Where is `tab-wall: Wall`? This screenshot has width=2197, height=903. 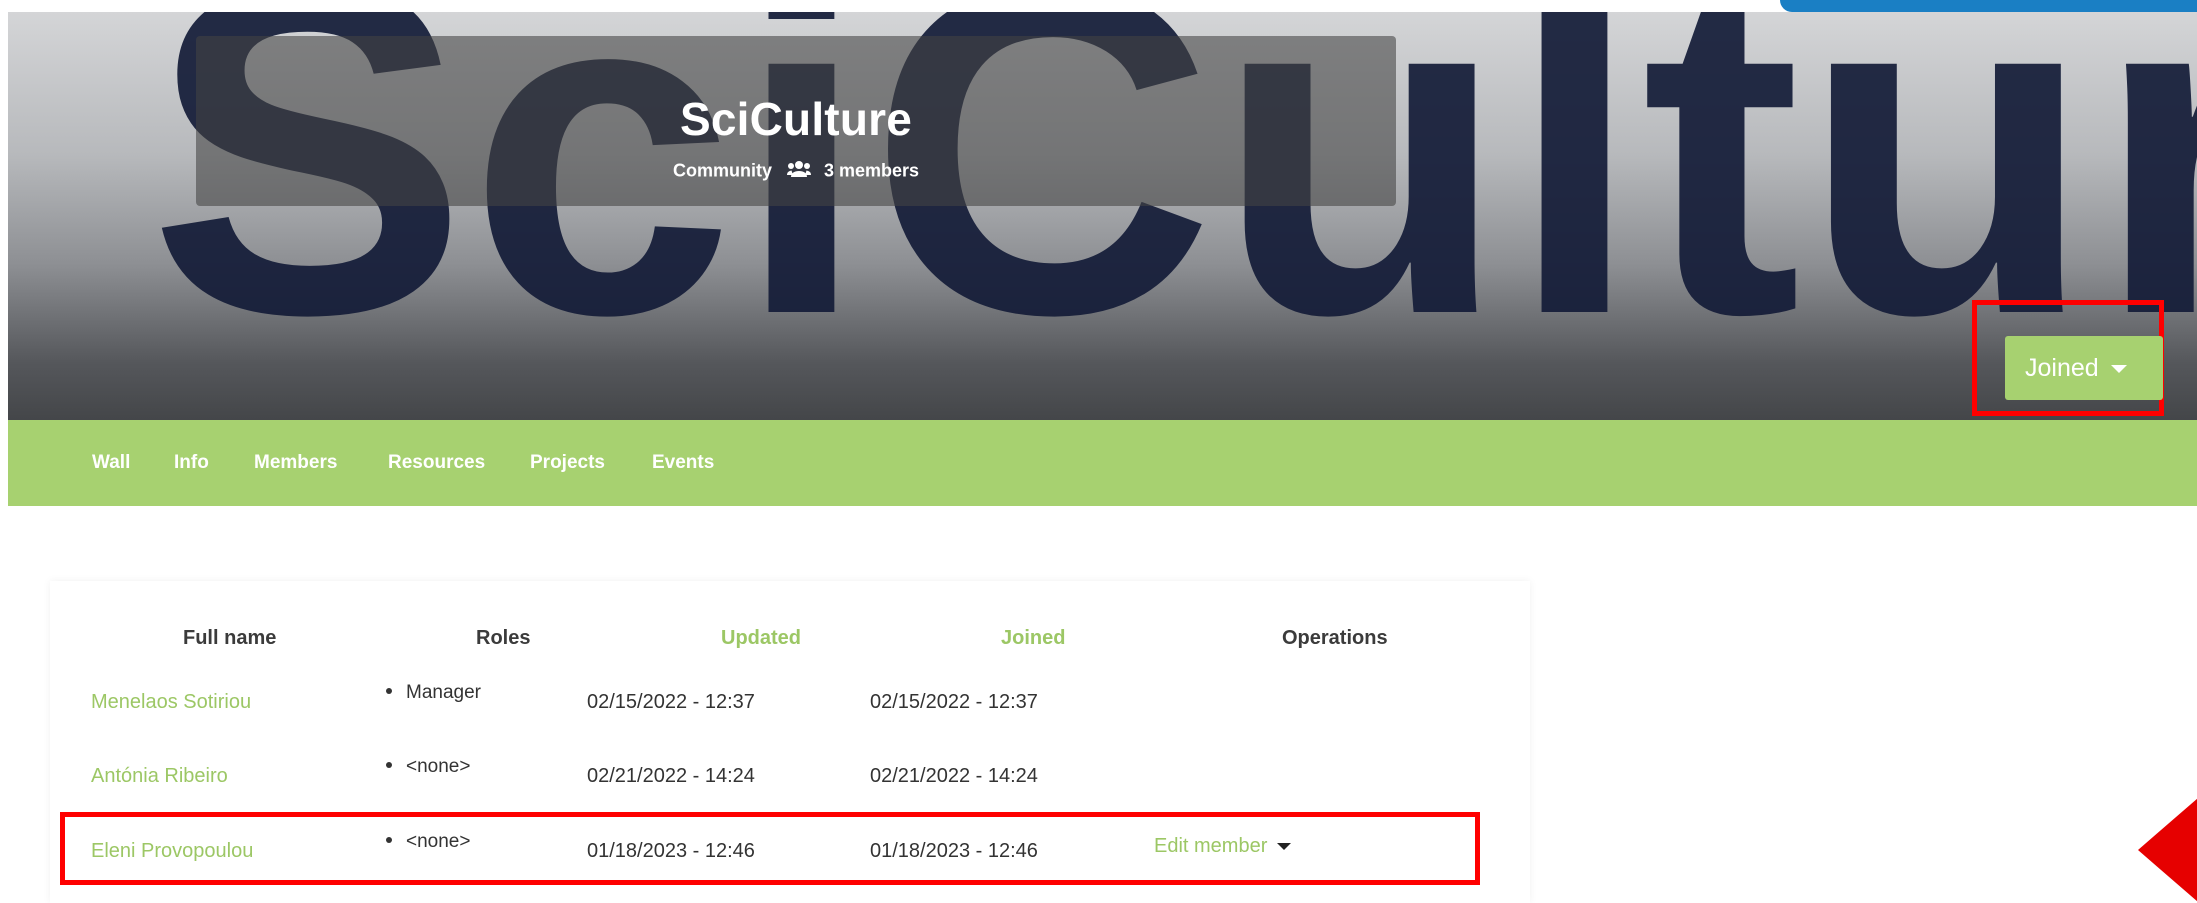
tab-wall: Wall is located at coordinates (111, 463).